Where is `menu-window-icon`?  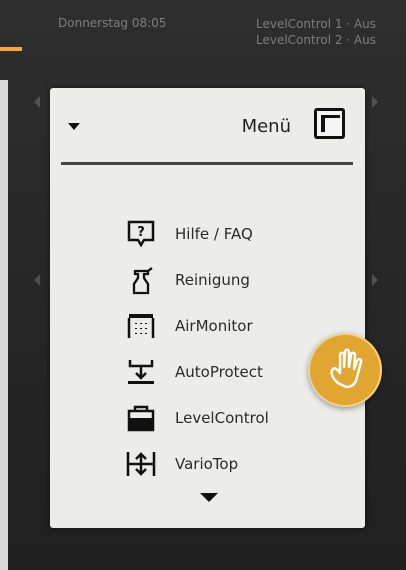 menu-window-icon is located at coordinates (329, 123).